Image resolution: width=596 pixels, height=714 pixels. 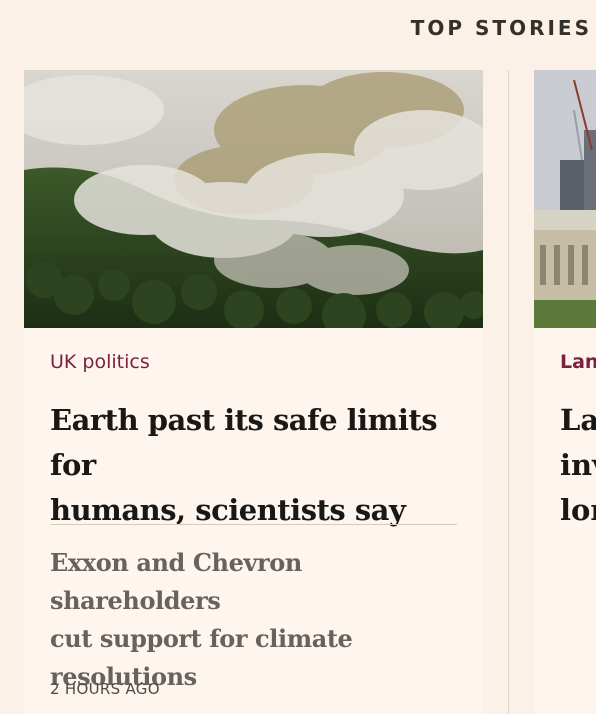 I want to click on story-headline-line: La, so click(x=578, y=420).